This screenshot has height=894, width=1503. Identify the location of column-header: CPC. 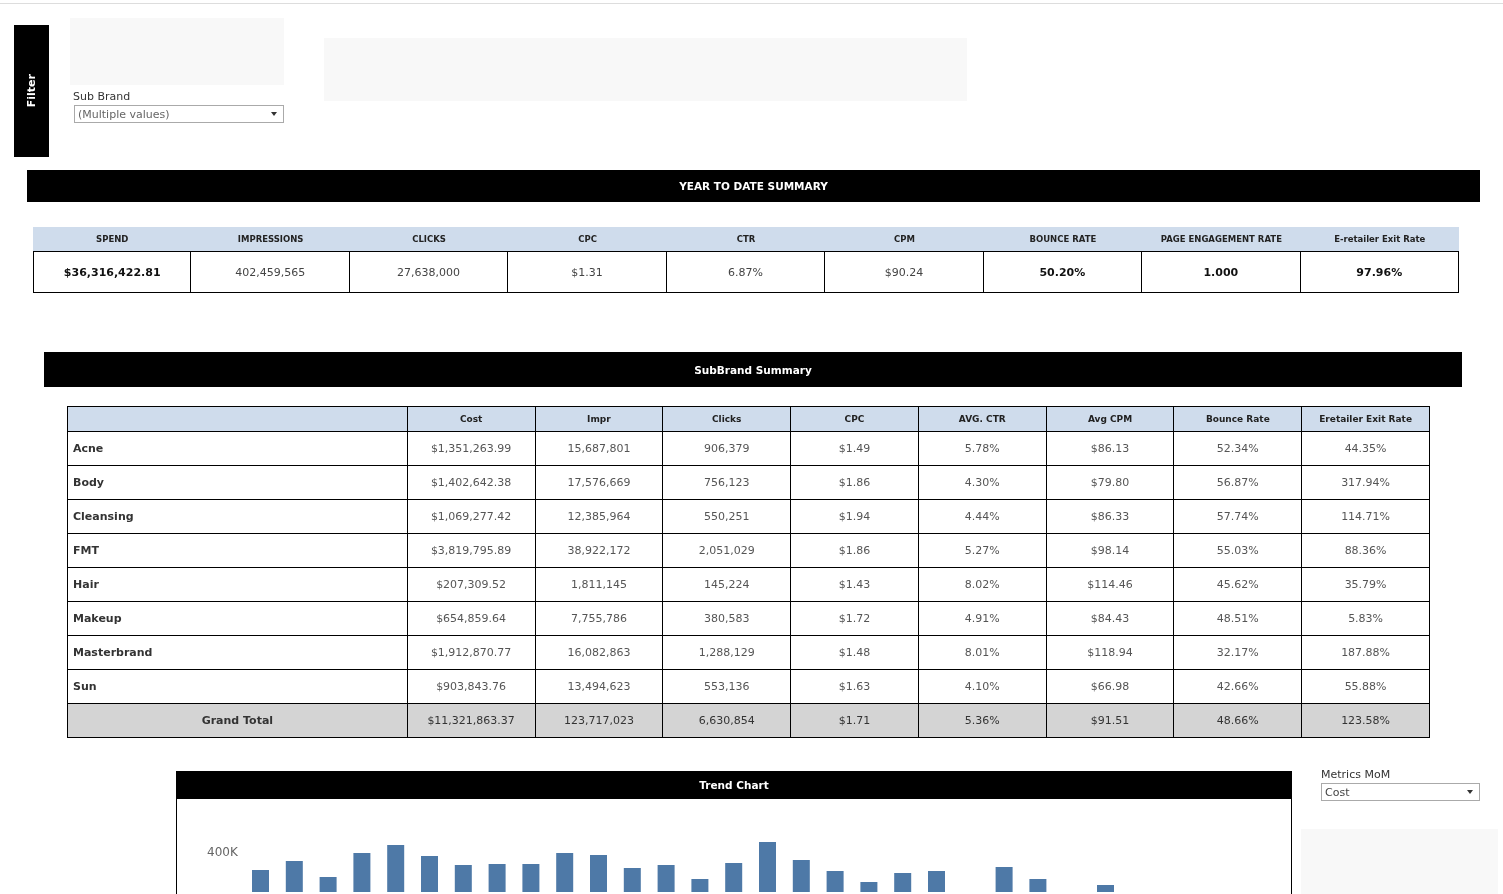
(854, 419).